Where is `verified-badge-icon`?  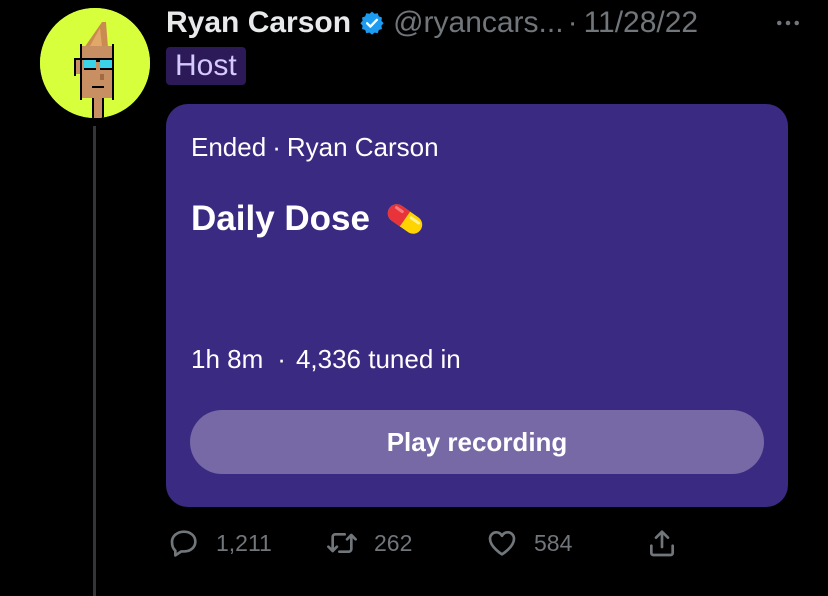 verified-badge-icon is located at coordinates (372, 23).